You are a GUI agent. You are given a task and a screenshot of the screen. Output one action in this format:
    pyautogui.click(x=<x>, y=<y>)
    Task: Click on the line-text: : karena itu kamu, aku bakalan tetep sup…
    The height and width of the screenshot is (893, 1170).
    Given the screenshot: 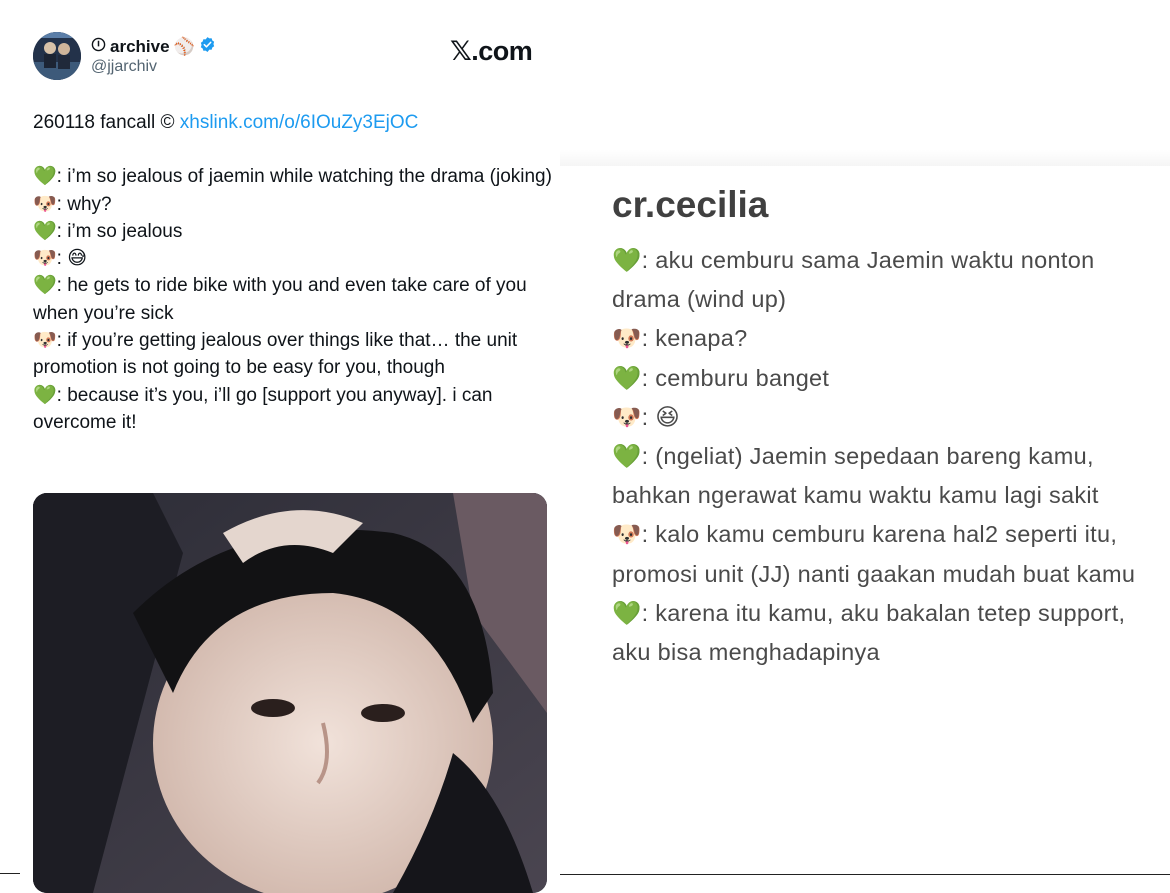 What is the action you would take?
    pyautogui.click(x=869, y=632)
    